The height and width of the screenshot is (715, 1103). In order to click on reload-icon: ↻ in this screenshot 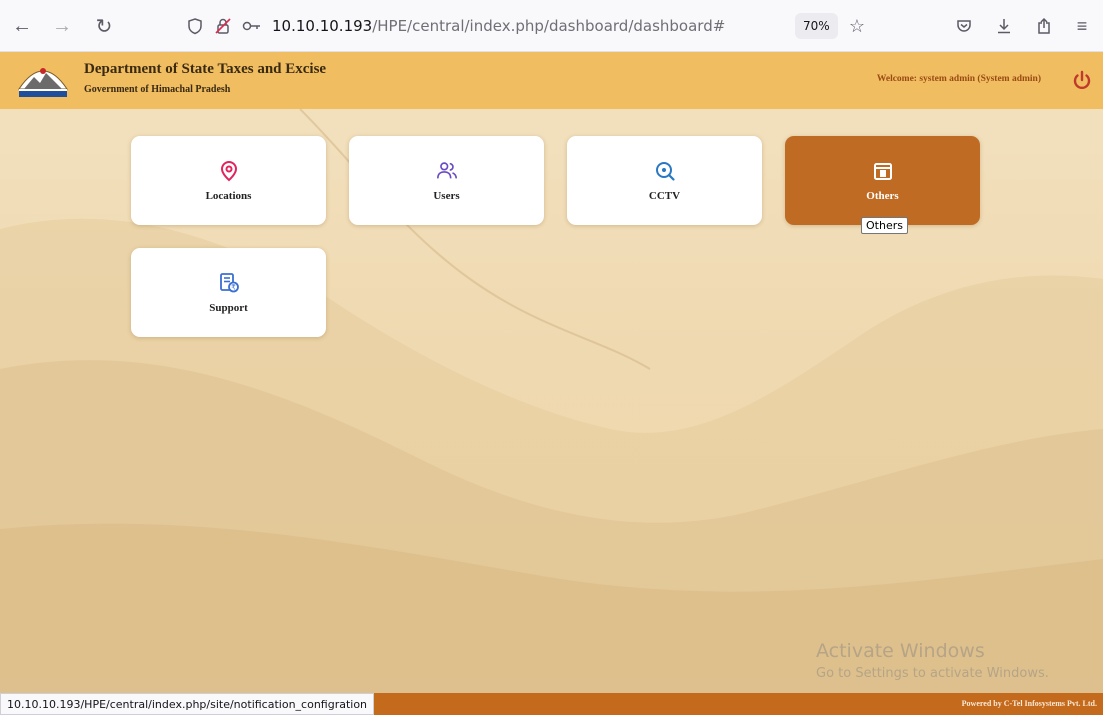, I will do `click(104, 26)`.